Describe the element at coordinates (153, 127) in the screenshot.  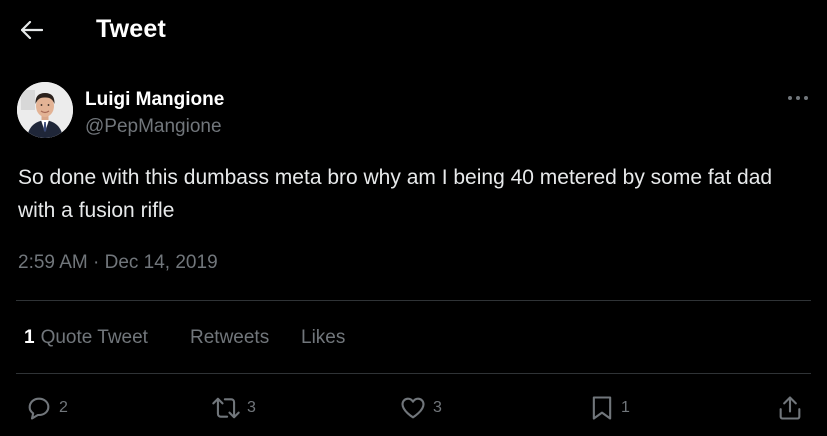
I see `author-handle: @PepMangione` at that location.